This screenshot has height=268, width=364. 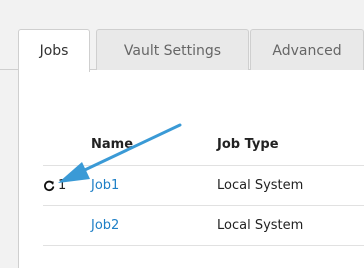 I want to click on tab-vault-settings-label: Vault Settings, so click(x=172, y=50).